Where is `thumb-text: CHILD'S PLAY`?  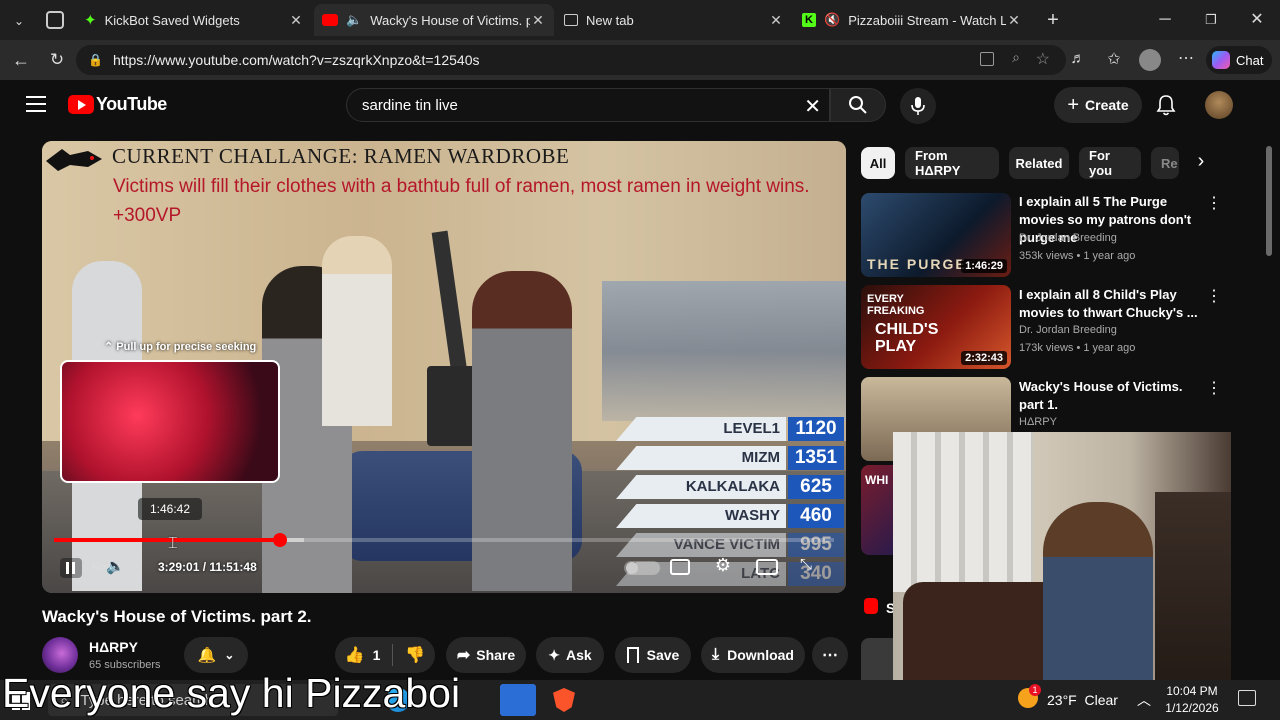 thumb-text: CHILD'S PLAY is located at coordinates (907, 338).